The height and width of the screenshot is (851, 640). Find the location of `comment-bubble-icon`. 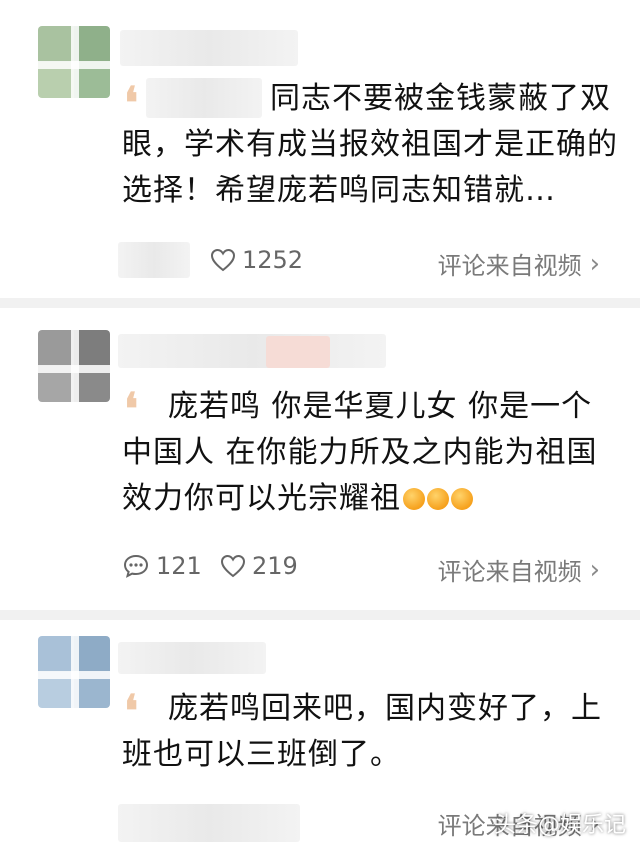

comment-bubble-icon is located at coordinates (136, 566).